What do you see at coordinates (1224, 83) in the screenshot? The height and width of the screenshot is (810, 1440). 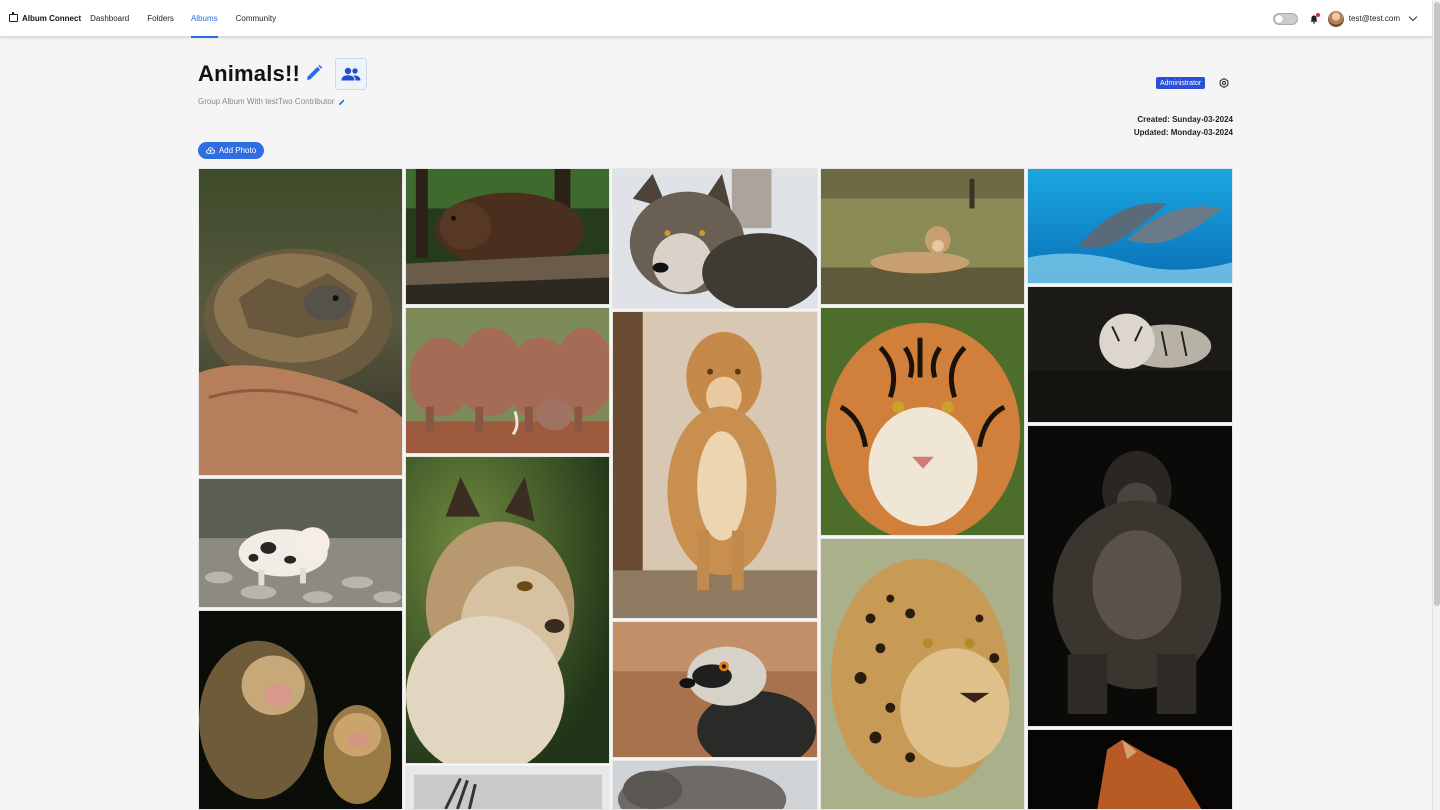 I see `gear-icon` at bounding box center [1224, 83].